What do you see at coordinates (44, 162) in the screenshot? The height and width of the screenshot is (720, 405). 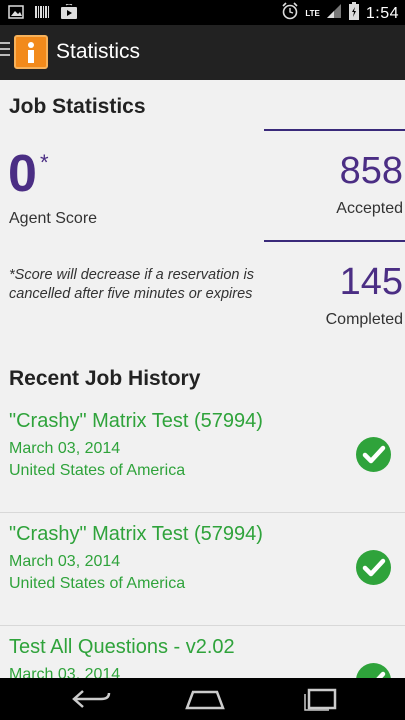 I see `agent-score-marker: *` at bounding box center [44, 162].